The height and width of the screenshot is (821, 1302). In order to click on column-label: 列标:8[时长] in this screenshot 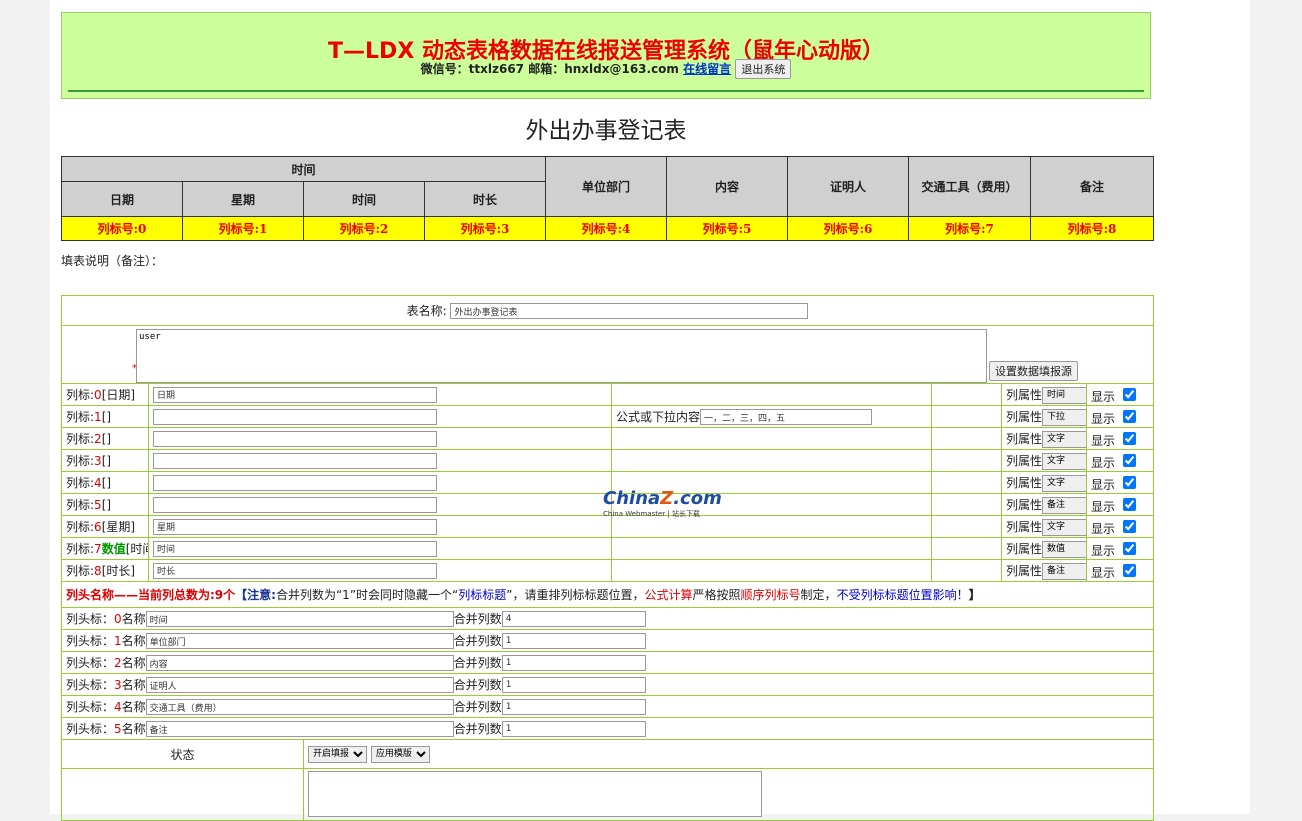, I will do `click(105, 570)`.